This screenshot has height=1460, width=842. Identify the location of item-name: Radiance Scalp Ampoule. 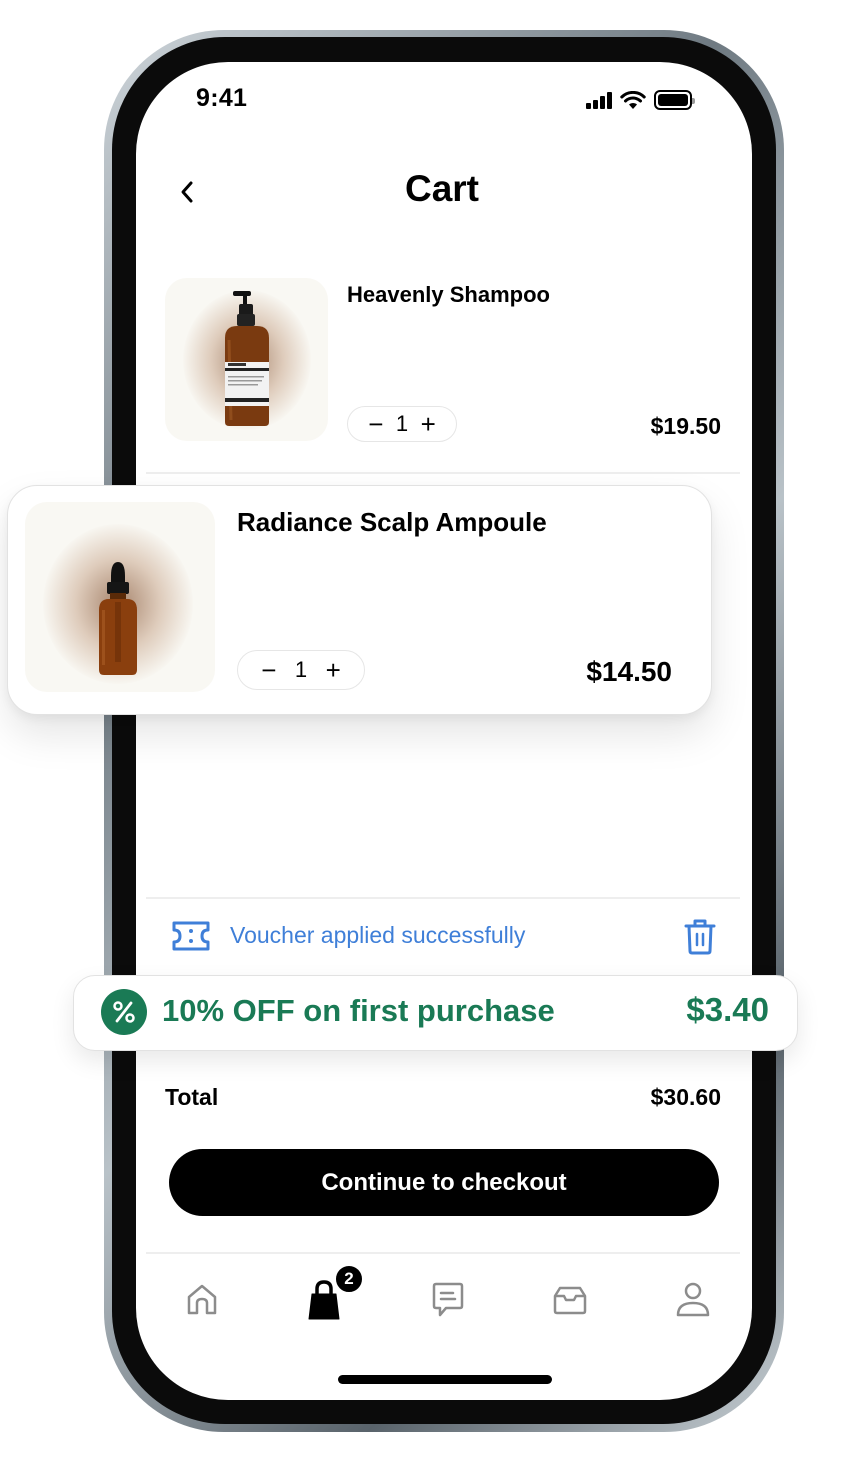
(392, 522).